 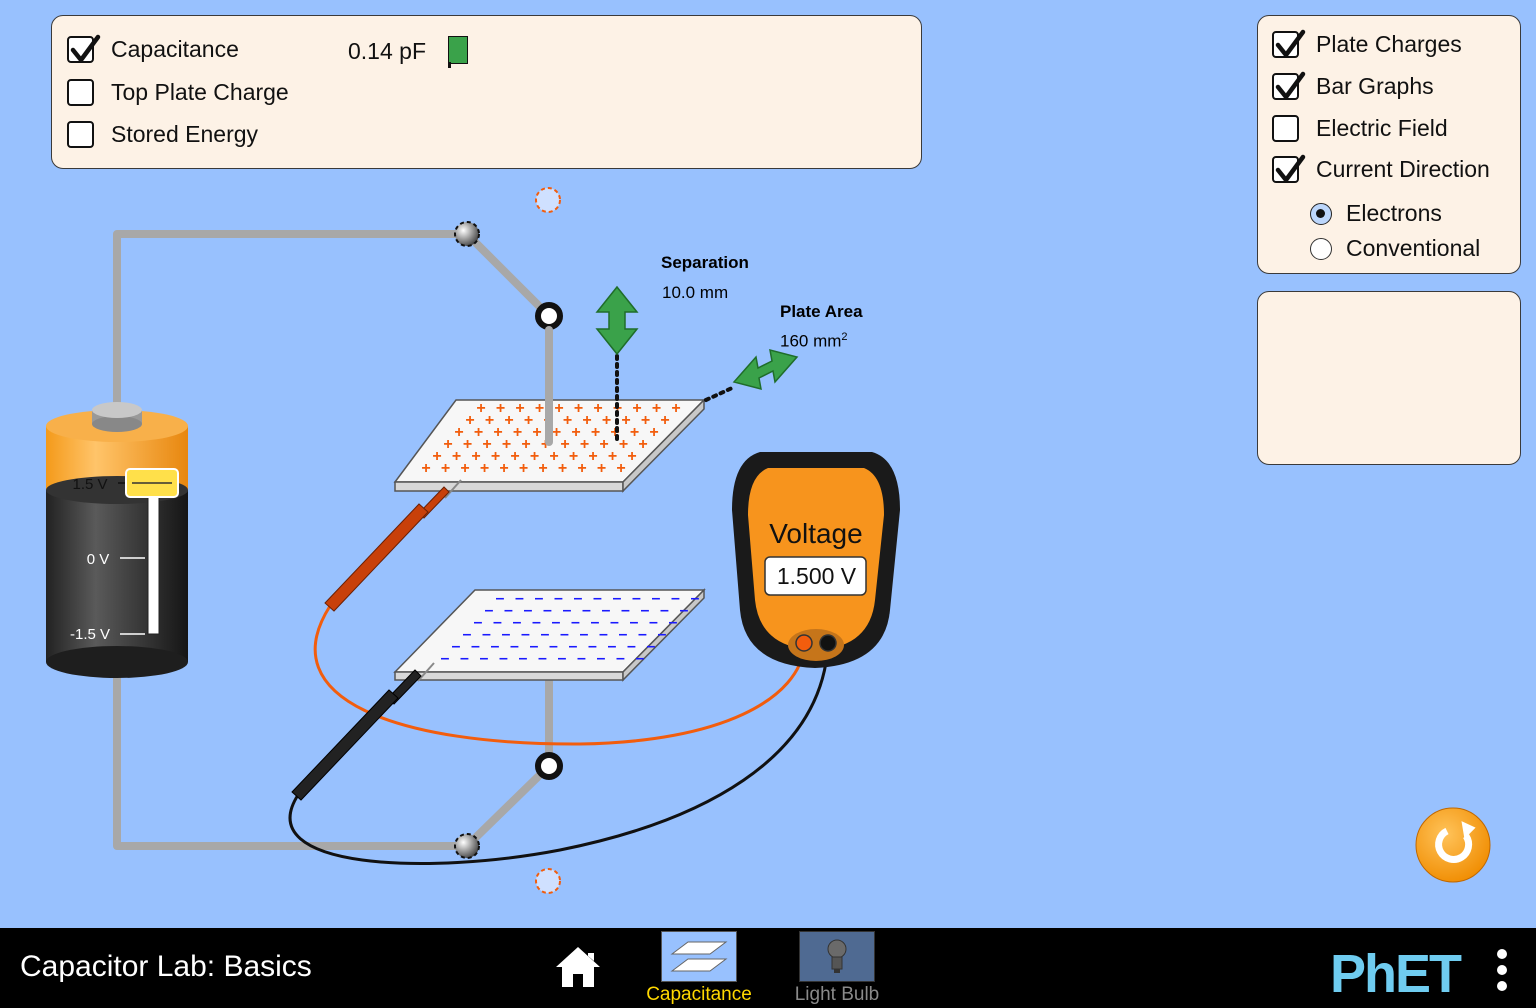 I want to click on switch-contact-bottom, so click(x=548, y=881).